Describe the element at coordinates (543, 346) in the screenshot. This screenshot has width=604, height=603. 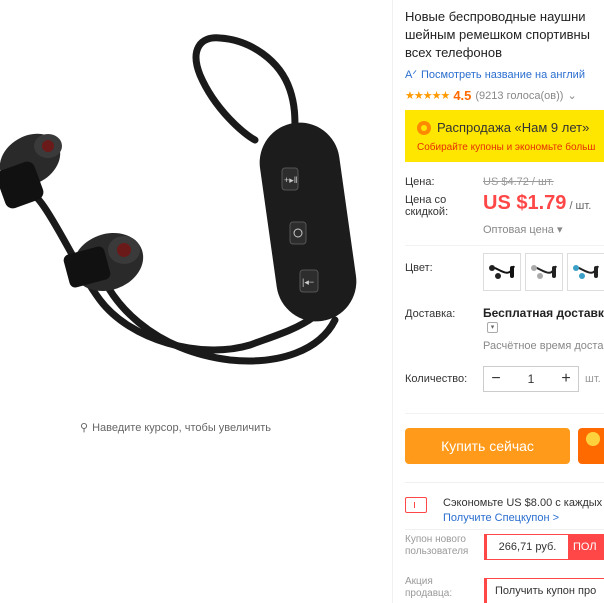
I see `shipping-time: Расчётное время доставк` at that location.